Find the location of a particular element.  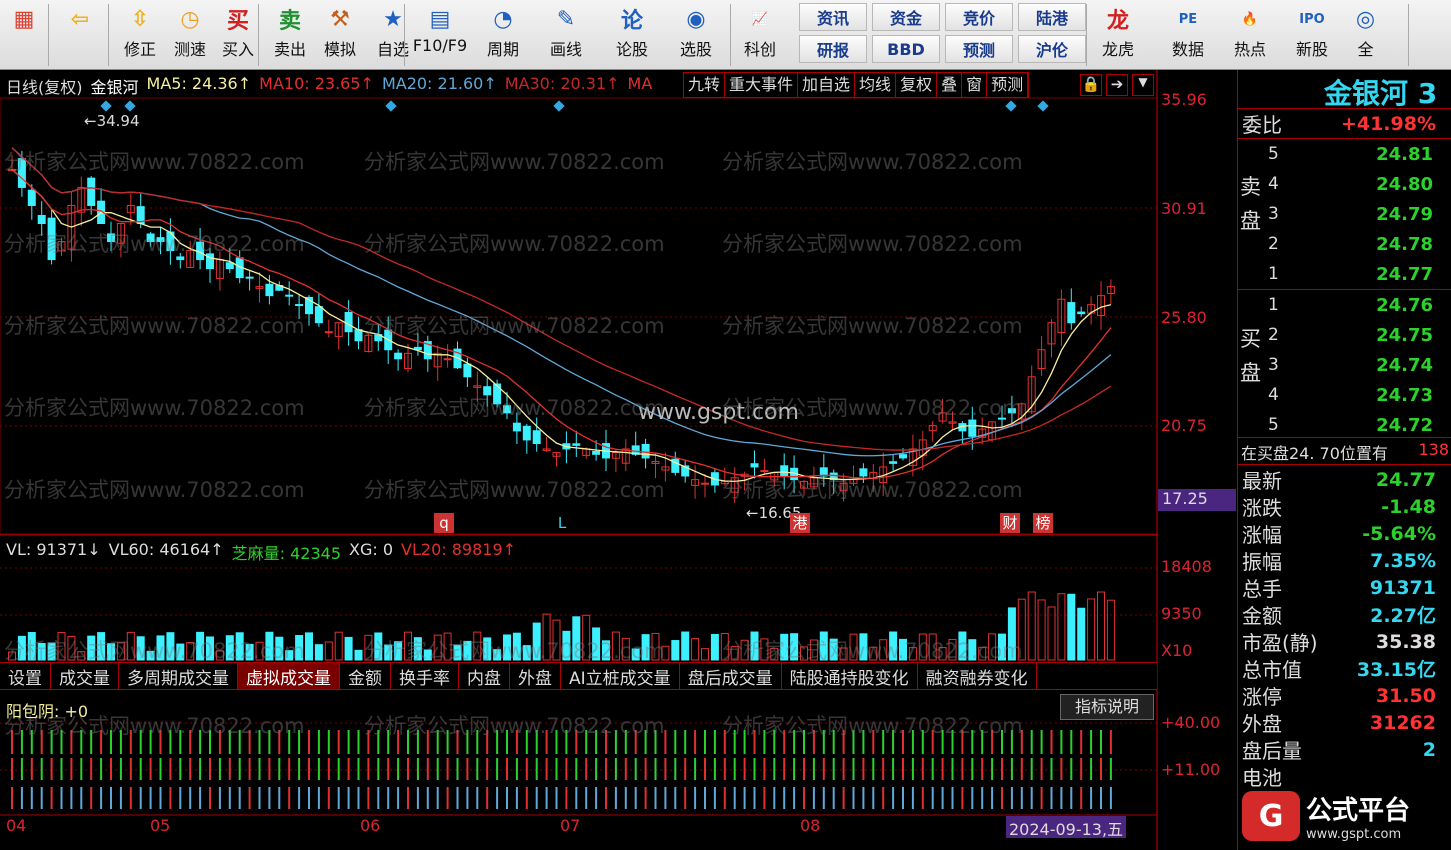

tab-item: 内盘 is located at coordinates (484, 676).